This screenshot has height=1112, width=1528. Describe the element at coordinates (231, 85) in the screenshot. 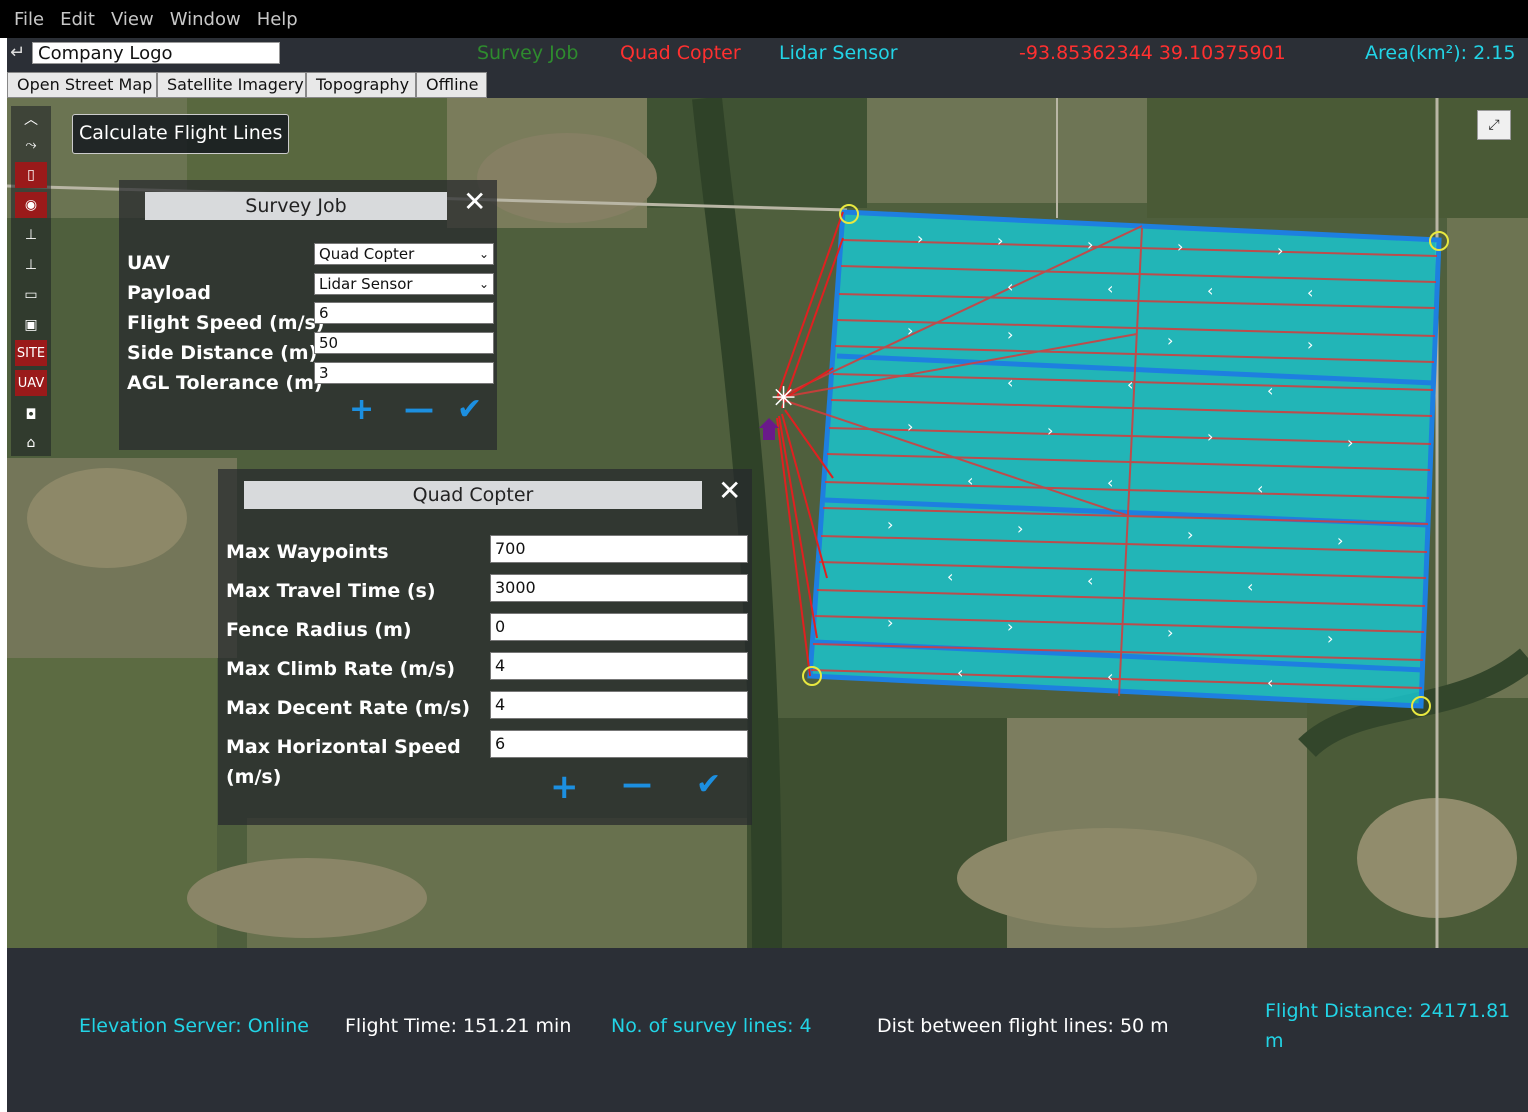

I see `tab-satellite-imagery: Satellite Imagery` at that location.